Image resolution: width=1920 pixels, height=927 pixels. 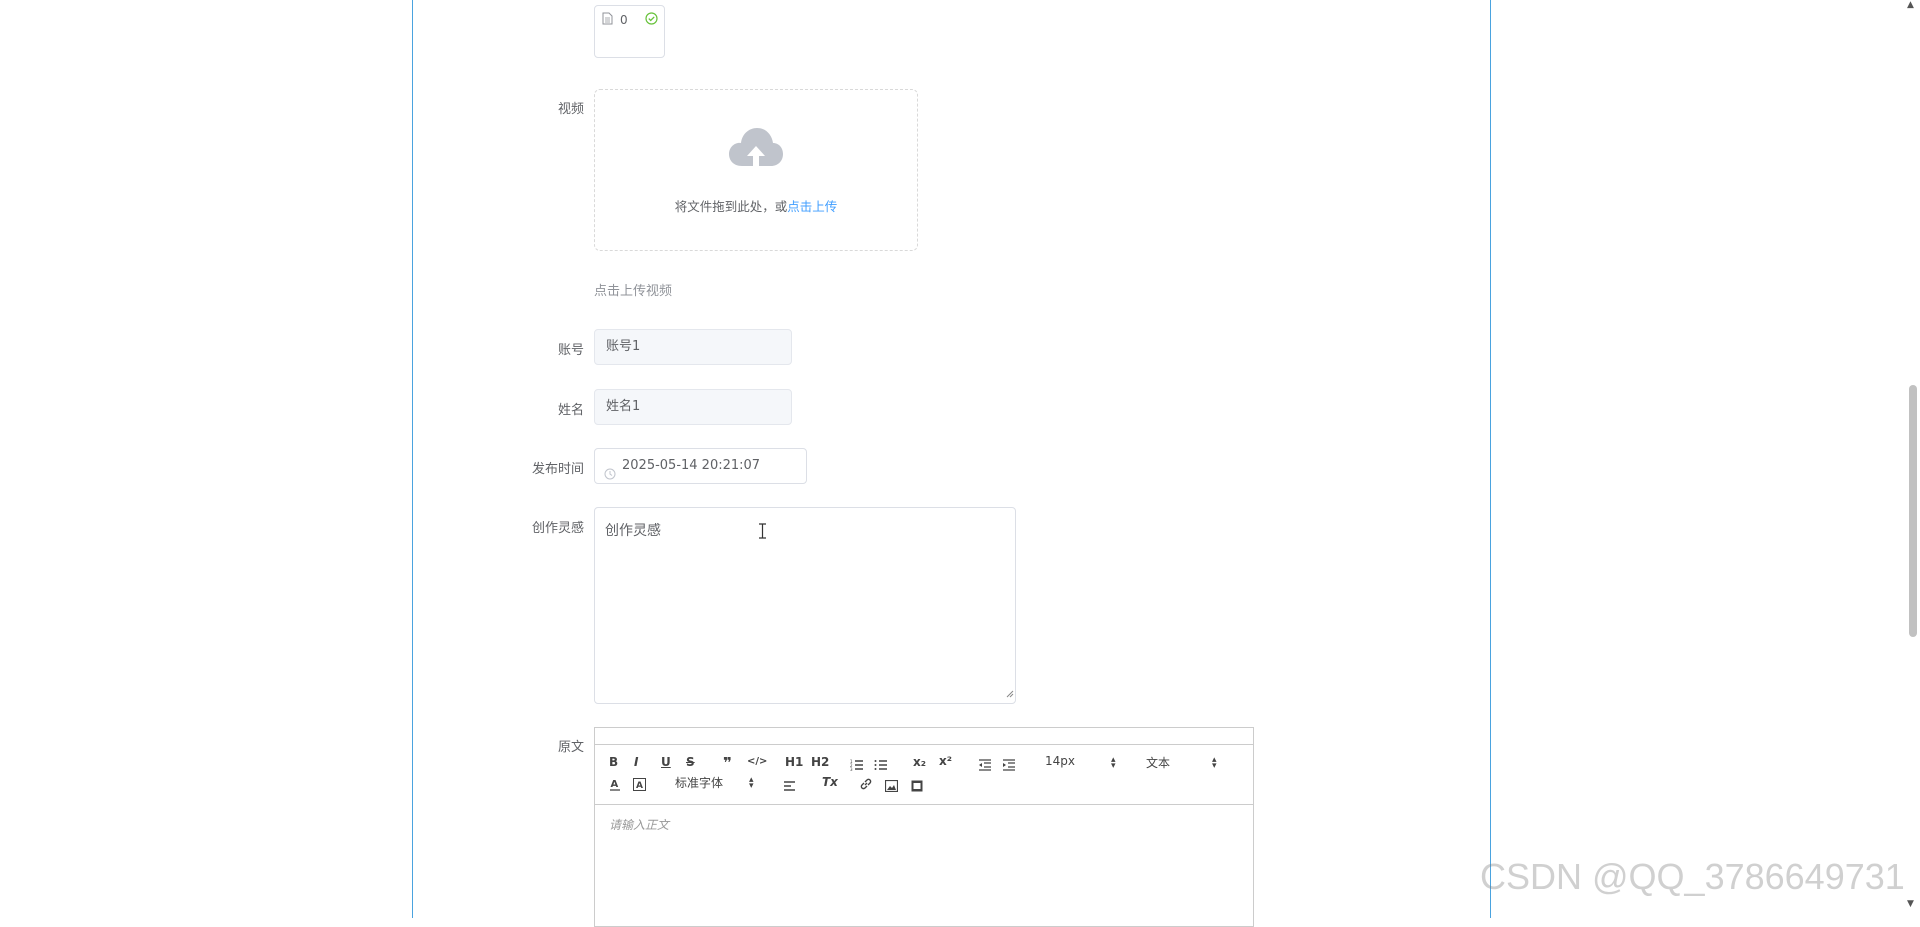 I want to click on original-label: 原文, so click(x=570, y=747).